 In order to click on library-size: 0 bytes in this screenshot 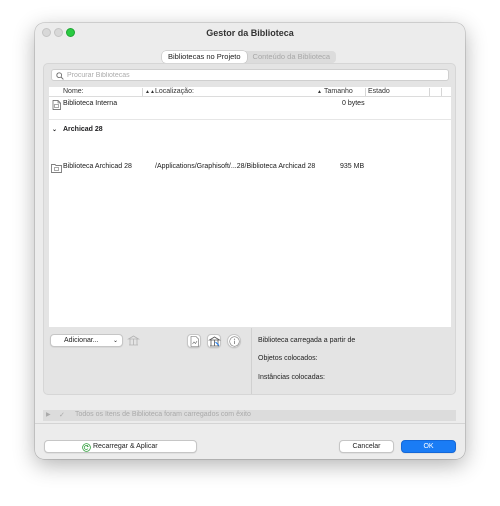, I will do `click(353, 103)`.